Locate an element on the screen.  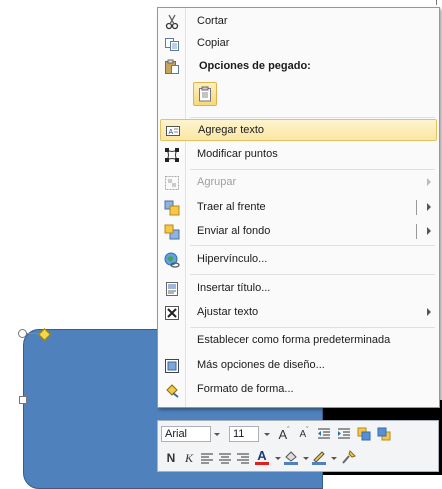
align-left-icon is located at coordinates (207, 458).